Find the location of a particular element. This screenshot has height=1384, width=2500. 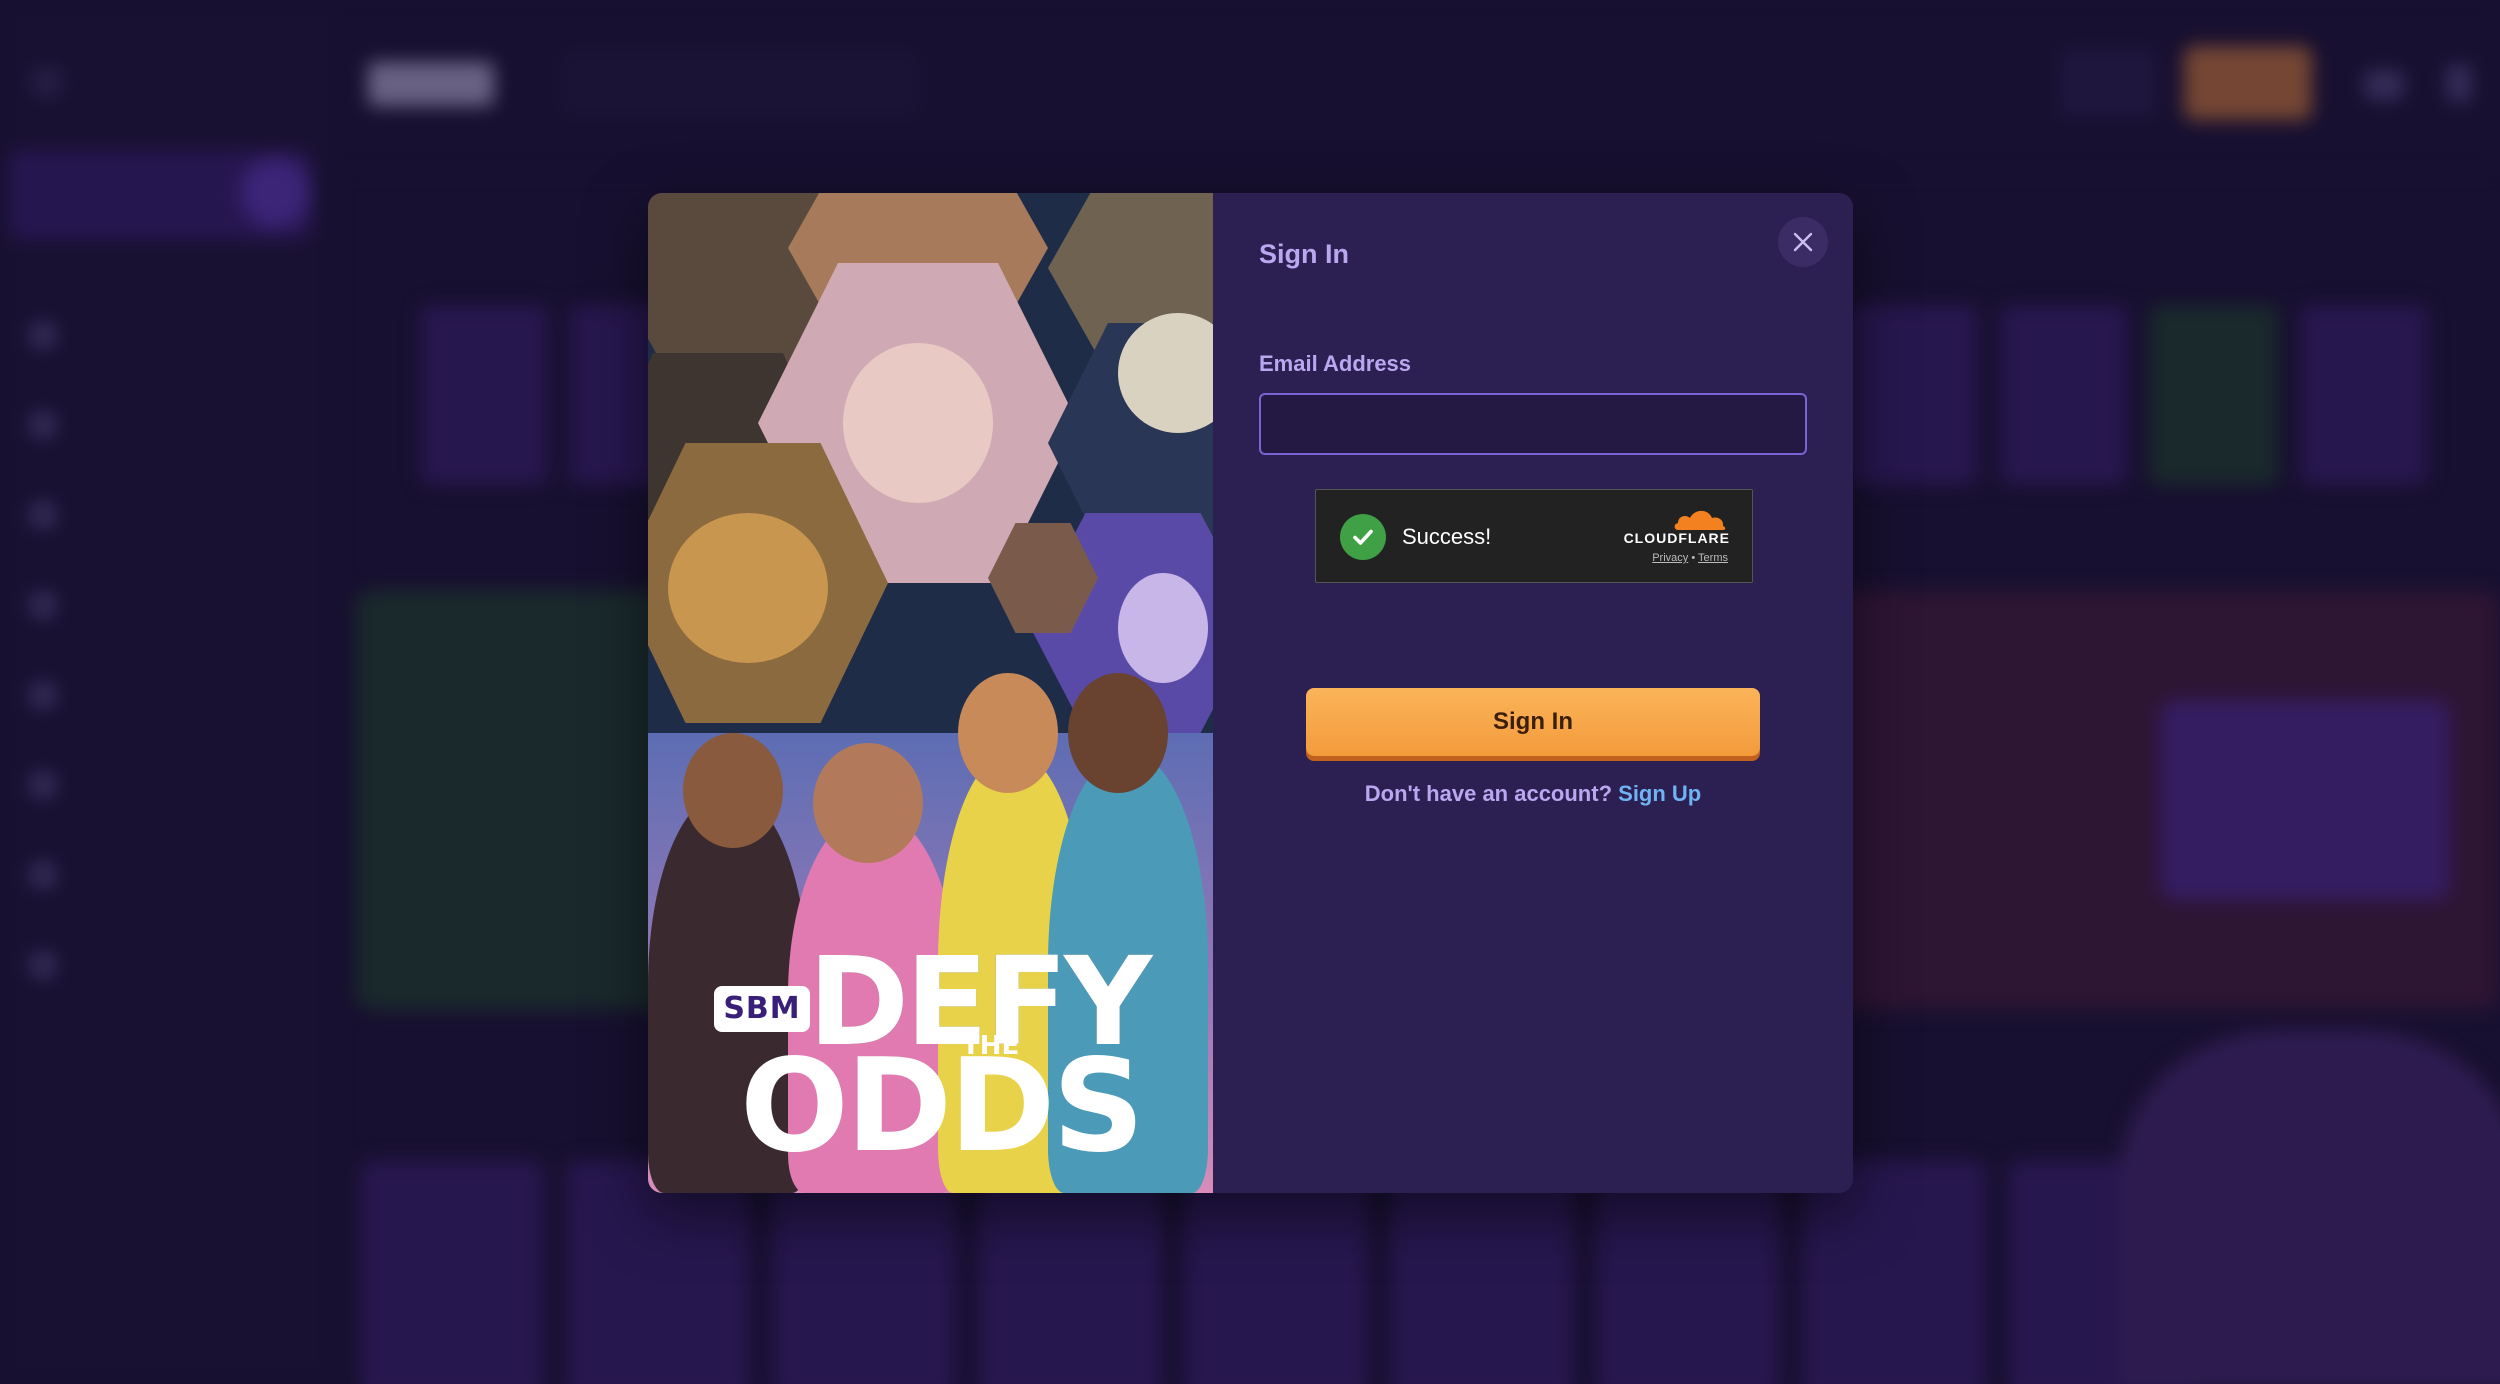

modal-title: Sign In is located at coordinates (1304, 254).